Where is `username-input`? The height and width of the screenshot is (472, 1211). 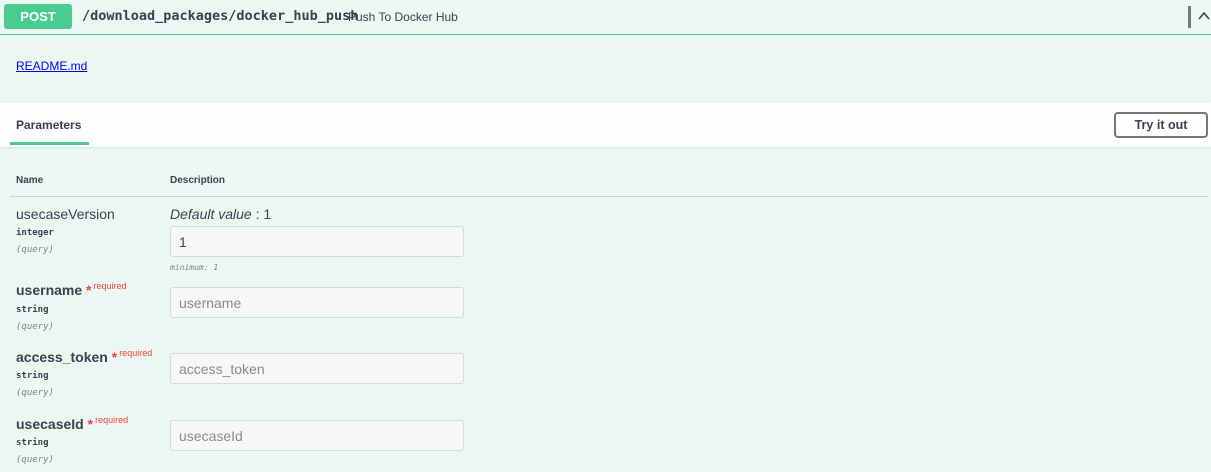
username-input is located at coordinates (317, 302).